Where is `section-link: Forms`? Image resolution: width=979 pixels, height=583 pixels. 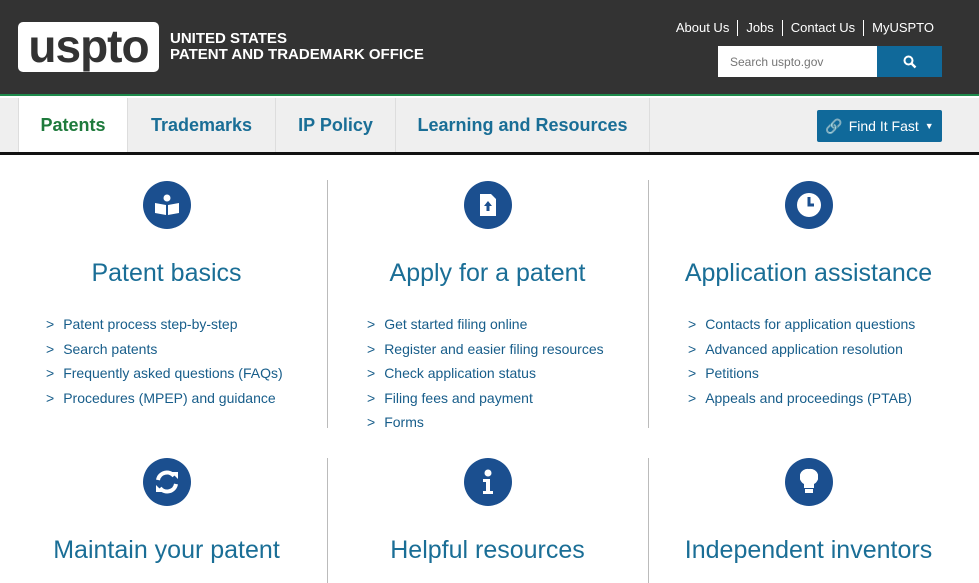 section-link: Forms is located at coordinates (507, 422).